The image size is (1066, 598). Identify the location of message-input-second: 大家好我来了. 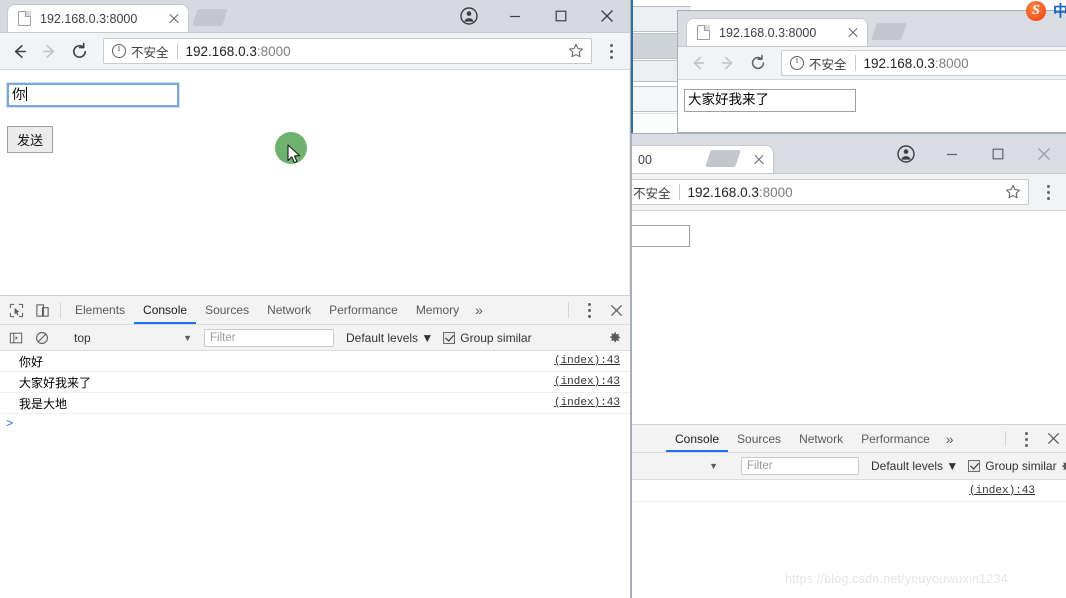
(770, 100).